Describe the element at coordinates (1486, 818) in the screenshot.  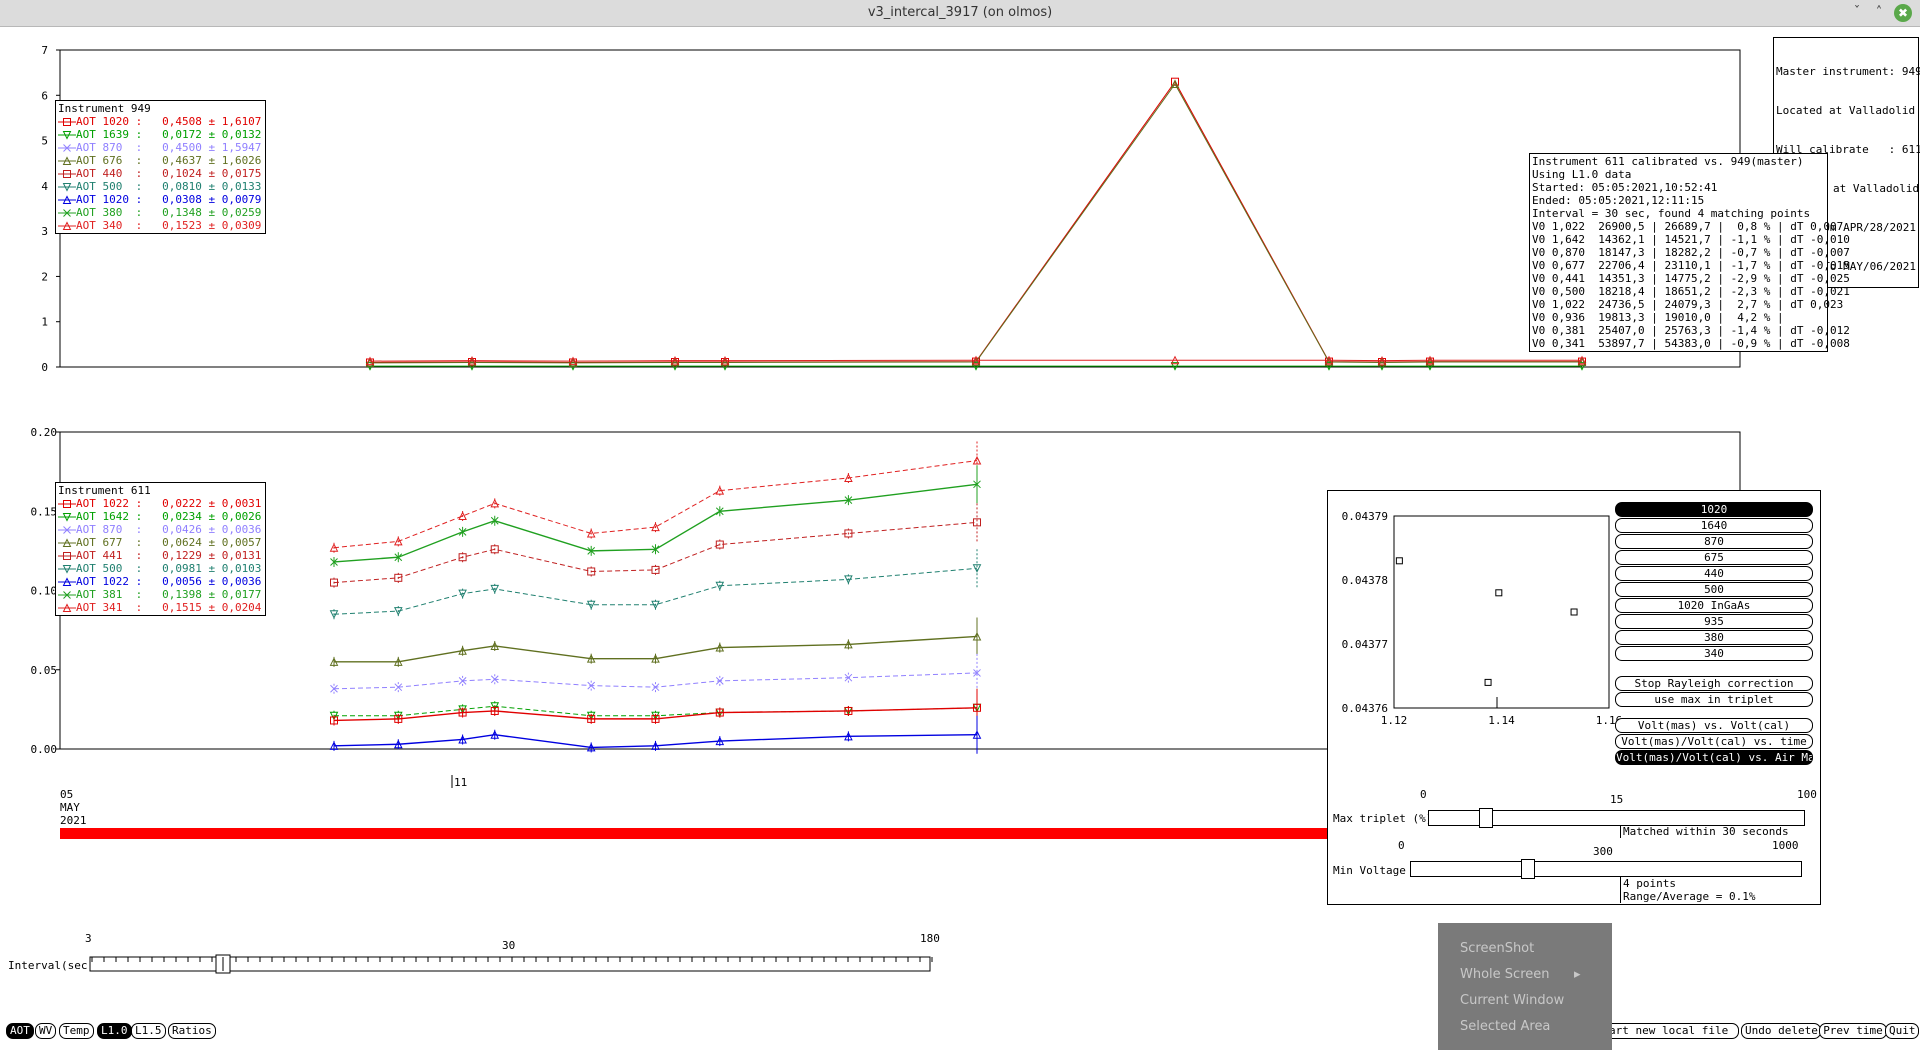
I see `max-triplet-thumb` at that location.